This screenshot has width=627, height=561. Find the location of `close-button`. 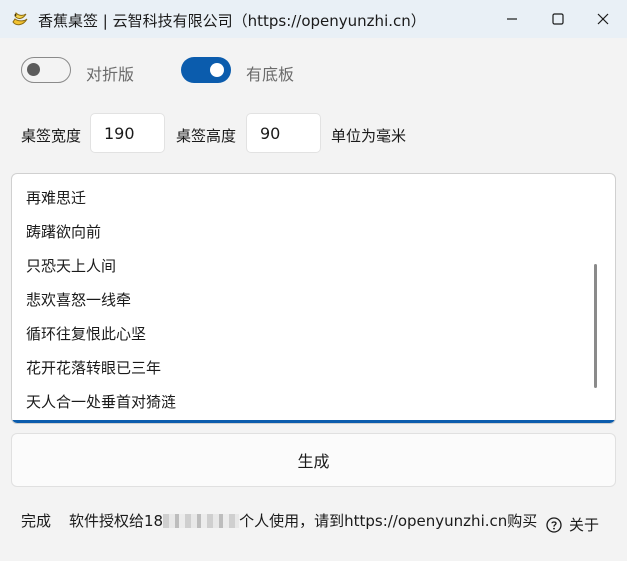

close-button is located at coordinates (603, 19).